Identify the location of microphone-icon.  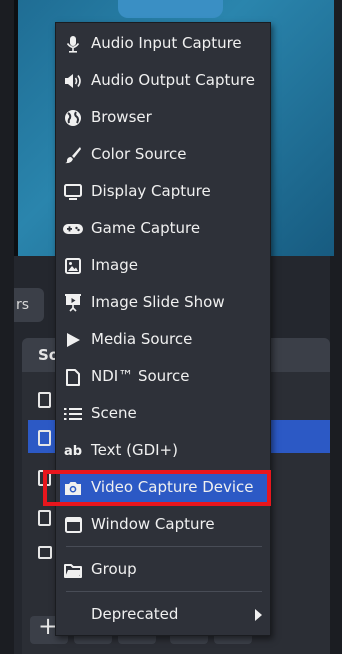
(73, 44).